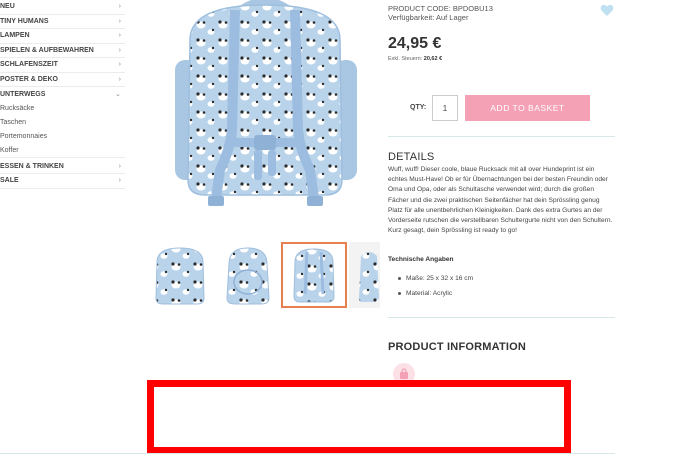 The width and height of the screenshot is (700, 469). What do you see at coordinates (15, 36) in the screenshot?
I see `sidebar-item-label: LAMPEN` at bounding box center [15, 36].